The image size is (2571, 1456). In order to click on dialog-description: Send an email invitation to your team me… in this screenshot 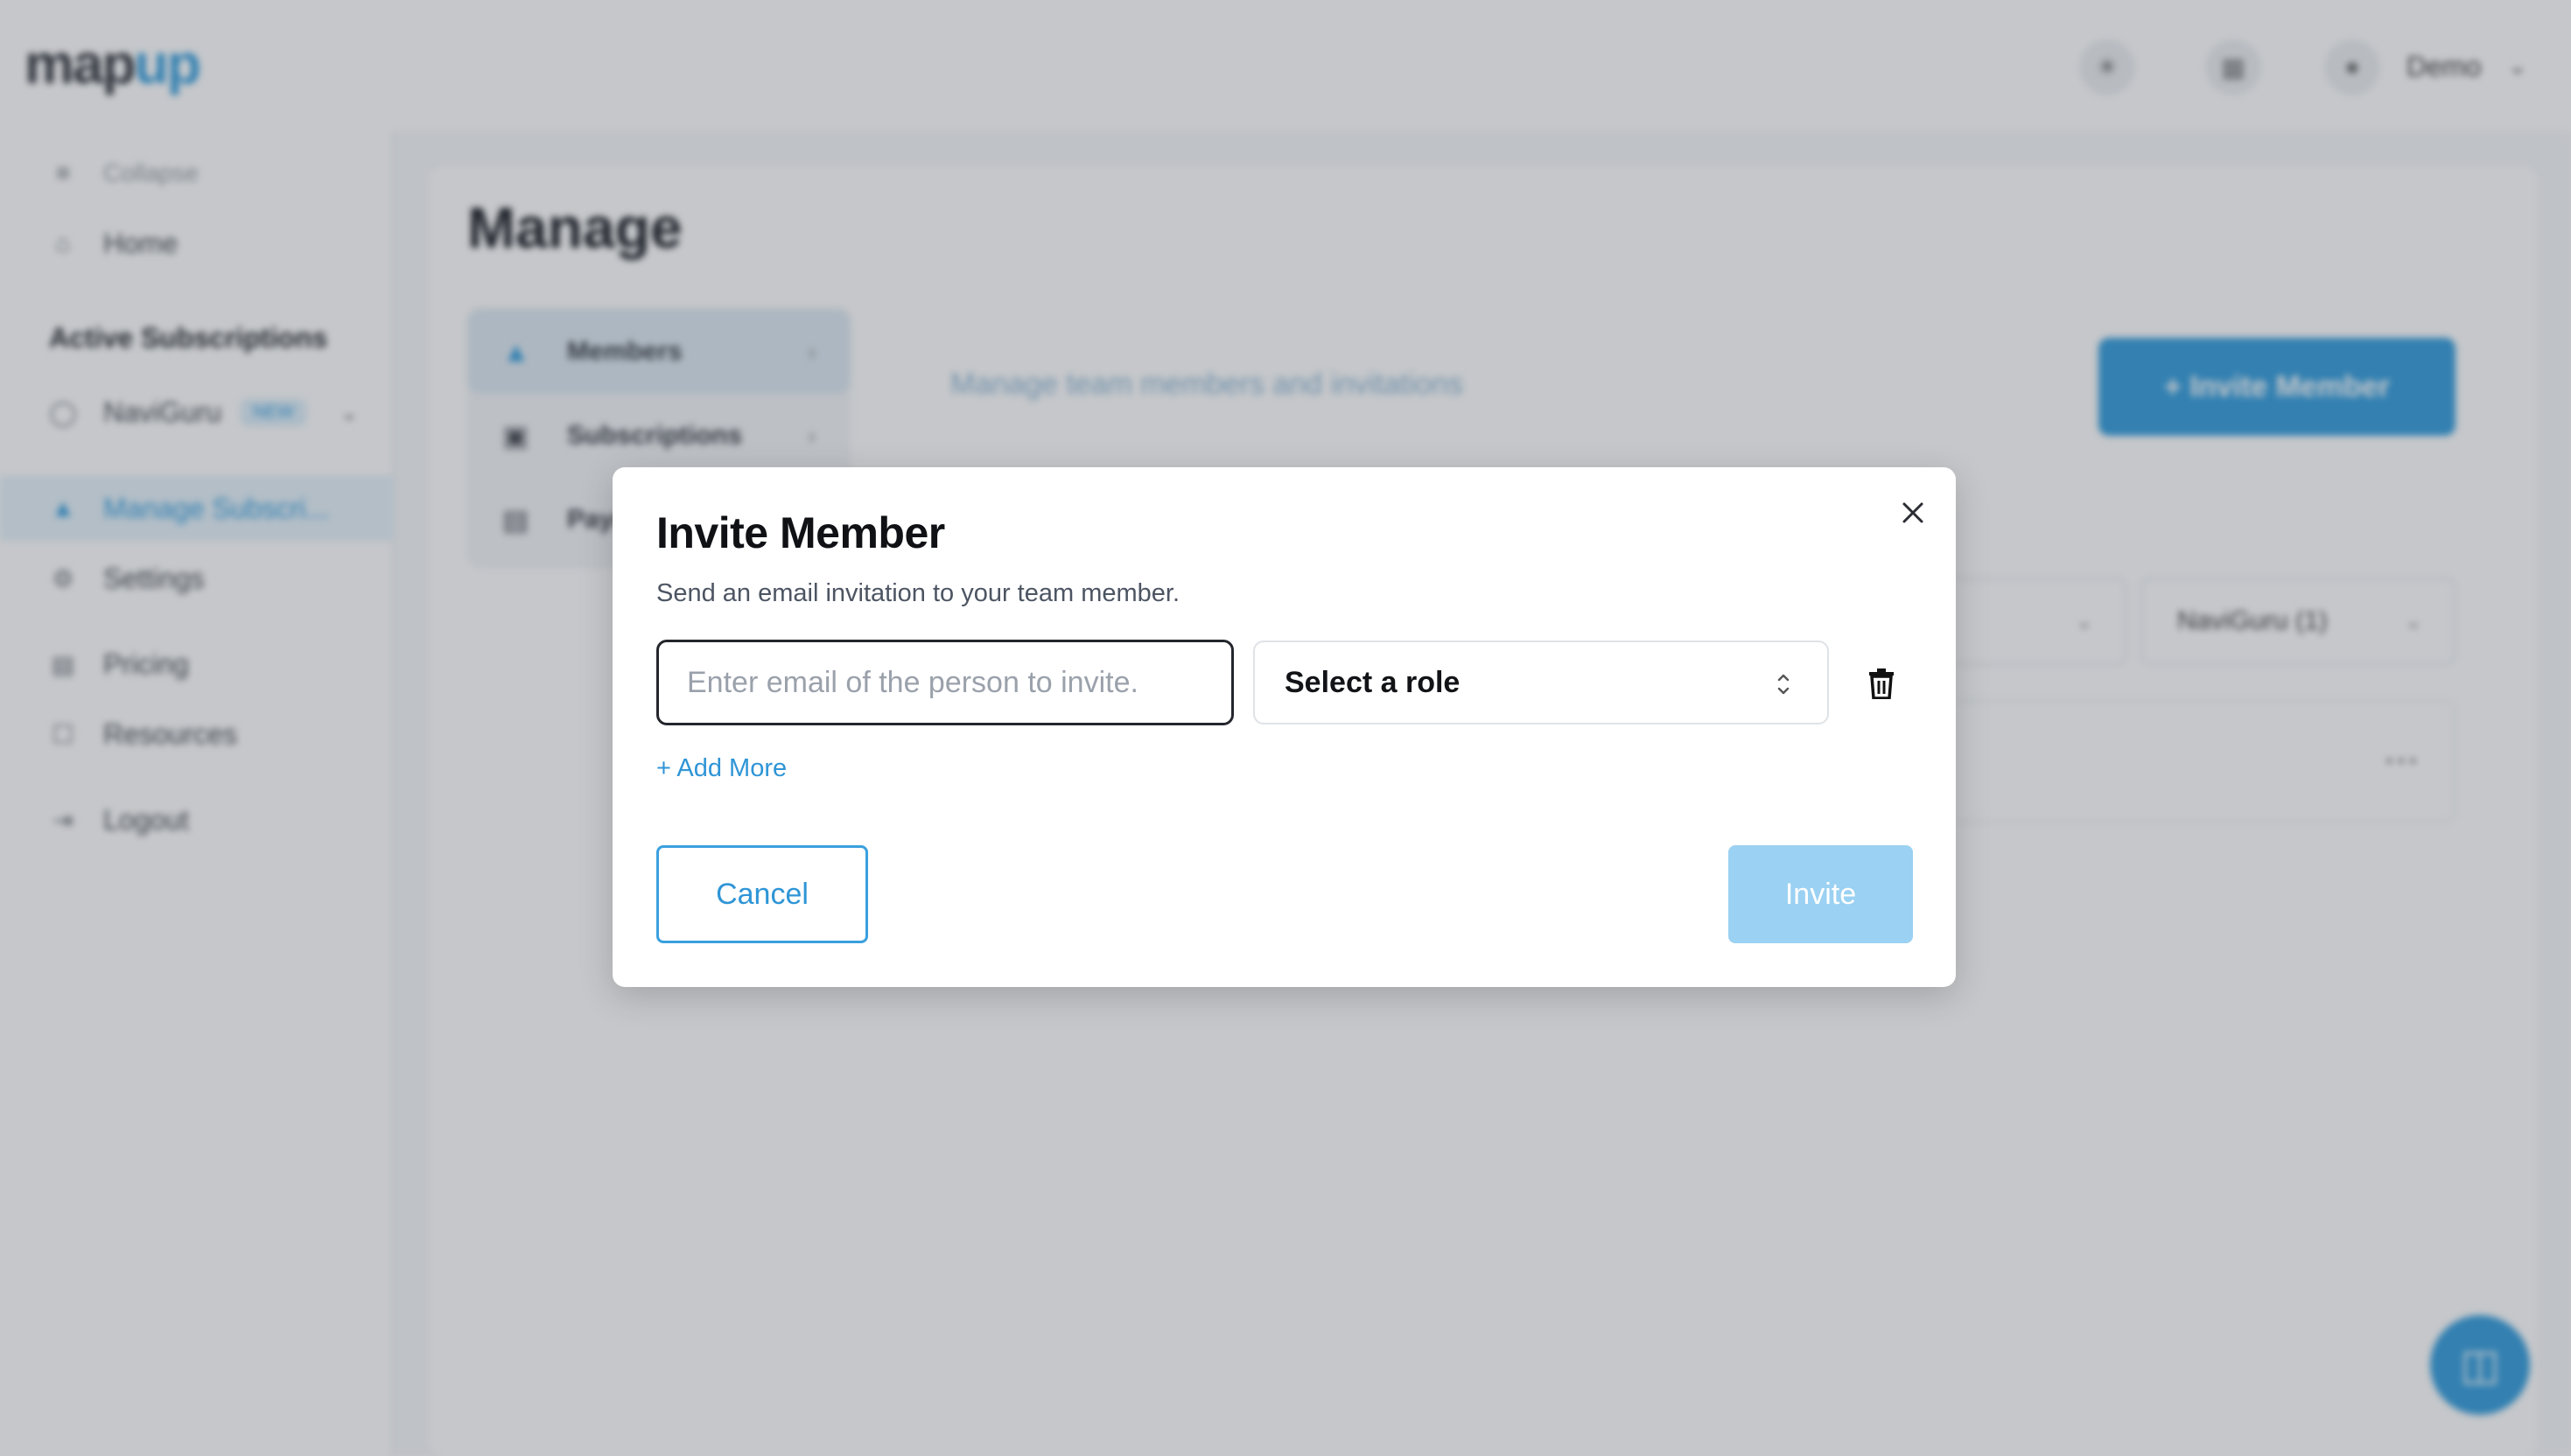, I will do `click(918, 593)`.